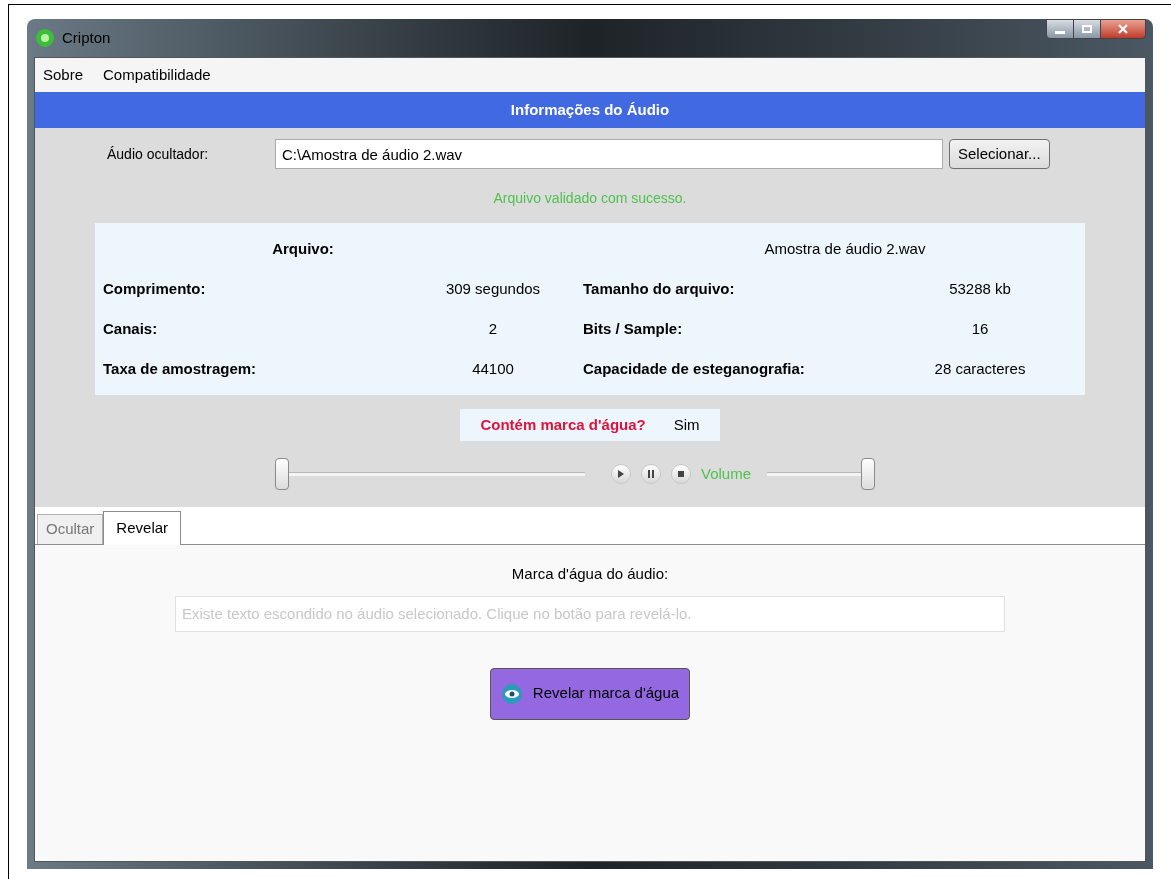  I want to click on close-icon, so click(1123, 29).